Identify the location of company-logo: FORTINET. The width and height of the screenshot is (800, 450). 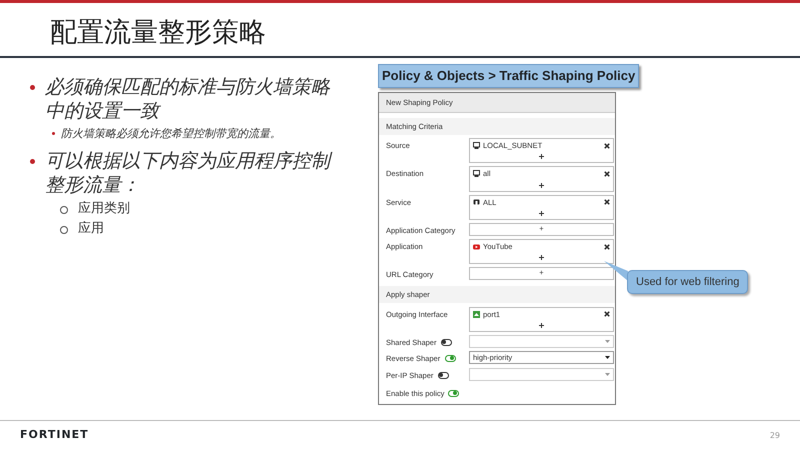
(54, 435).